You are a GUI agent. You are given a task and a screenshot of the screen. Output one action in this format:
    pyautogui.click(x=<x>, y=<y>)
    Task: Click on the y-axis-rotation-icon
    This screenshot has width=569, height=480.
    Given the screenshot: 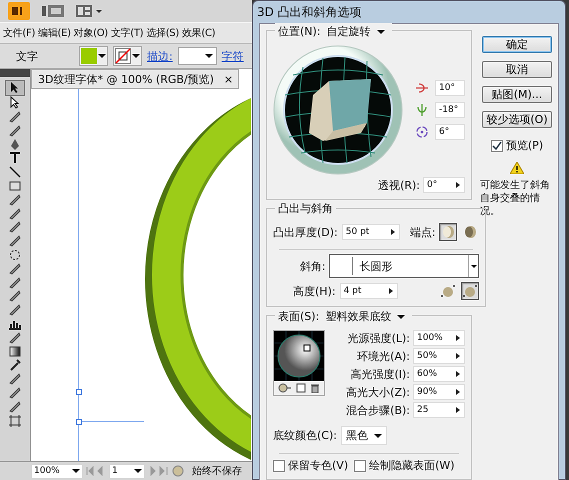 What is the action you would take?
    pyautogui.click(x=422, y=110)
    